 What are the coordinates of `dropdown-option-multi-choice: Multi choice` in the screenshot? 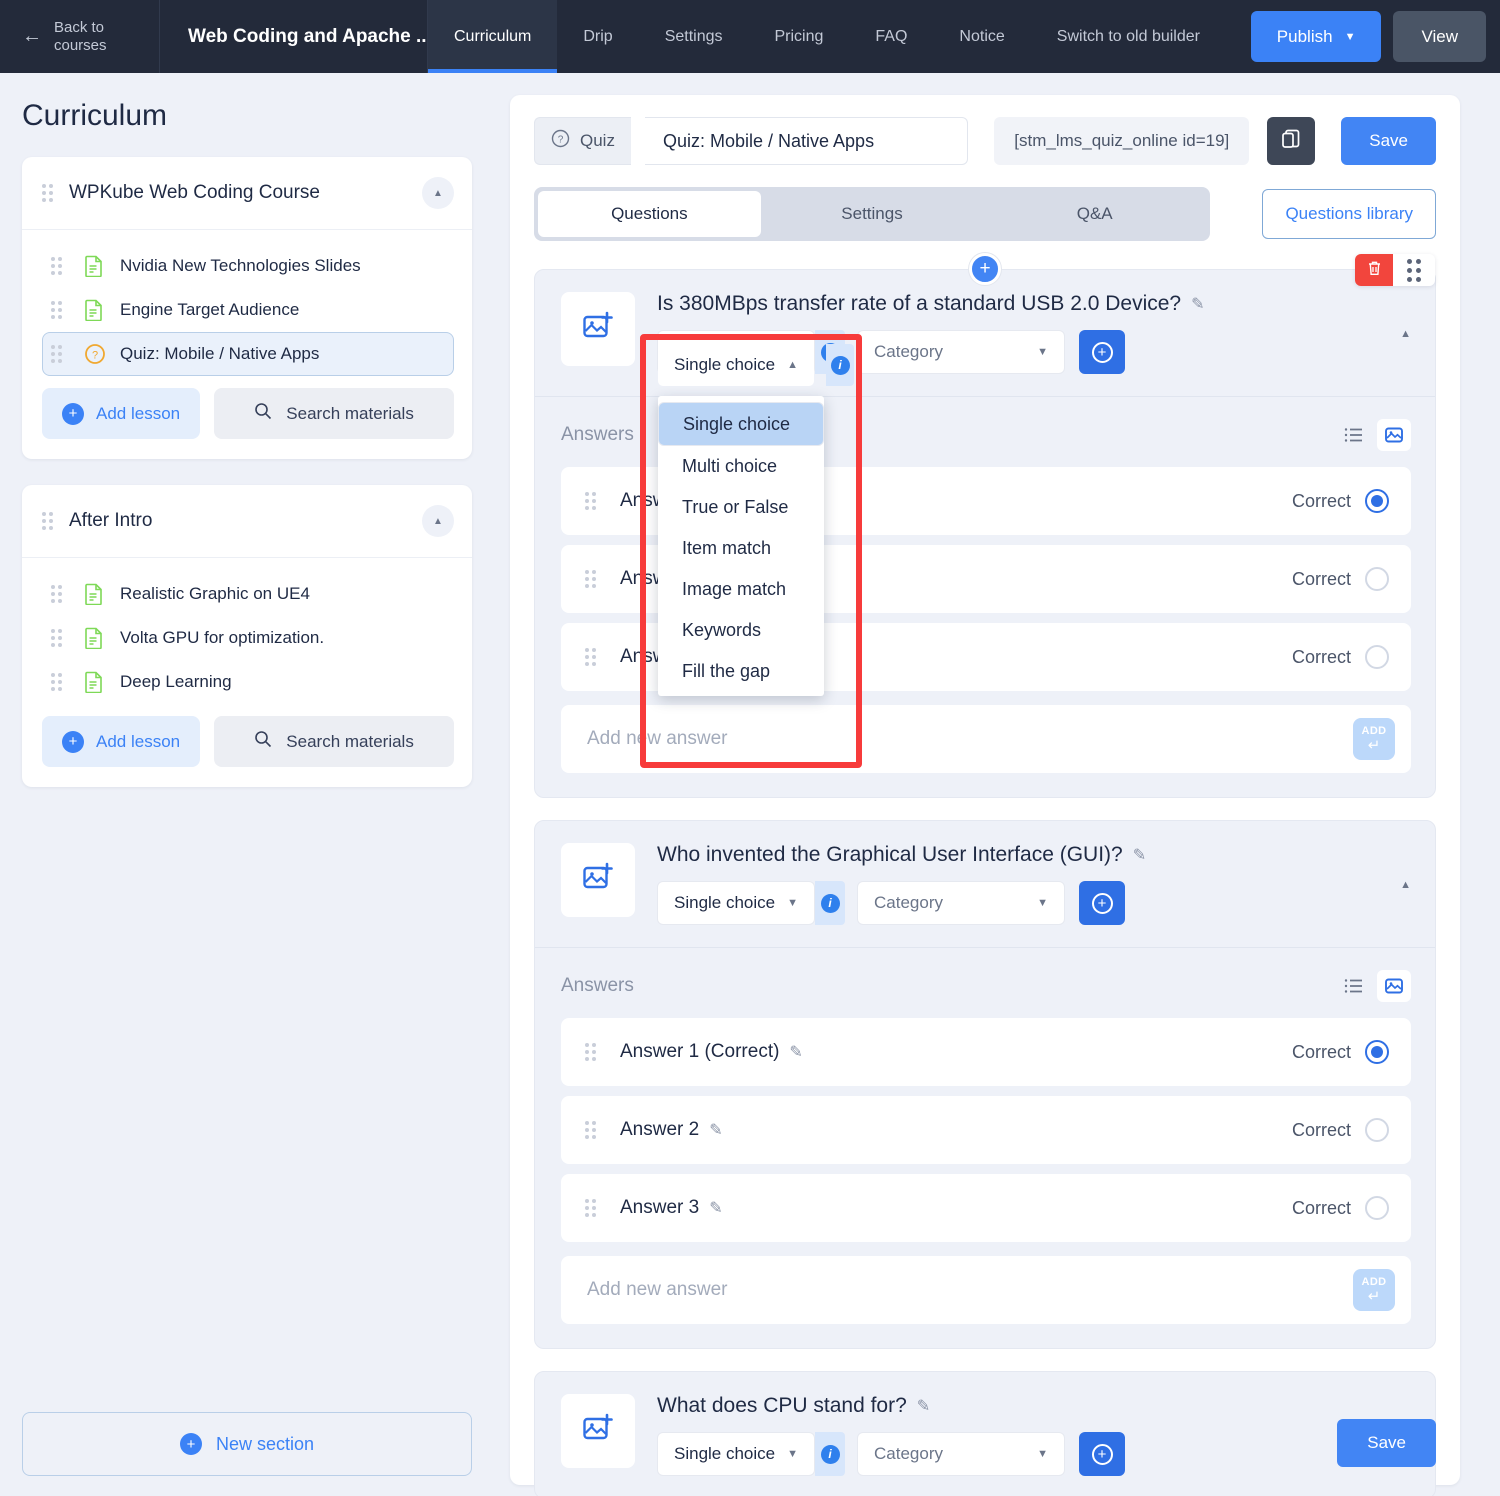 It's located at (741, 466).